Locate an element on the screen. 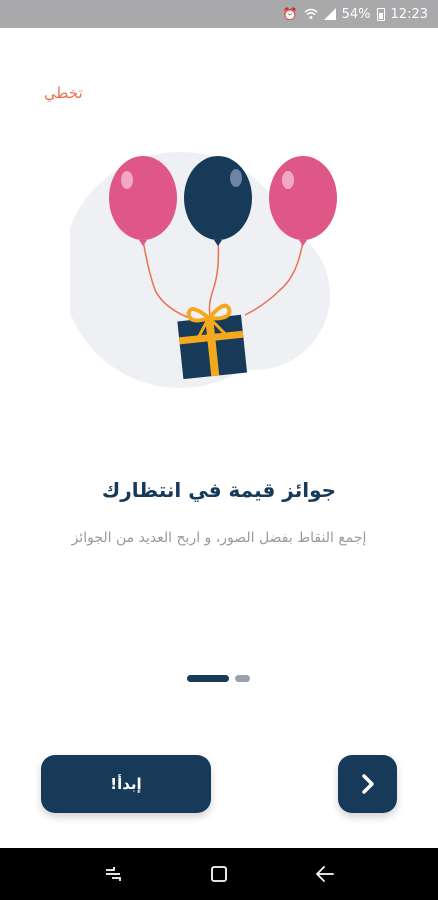  pink-balloon-right is located at coordinates (303, 198).